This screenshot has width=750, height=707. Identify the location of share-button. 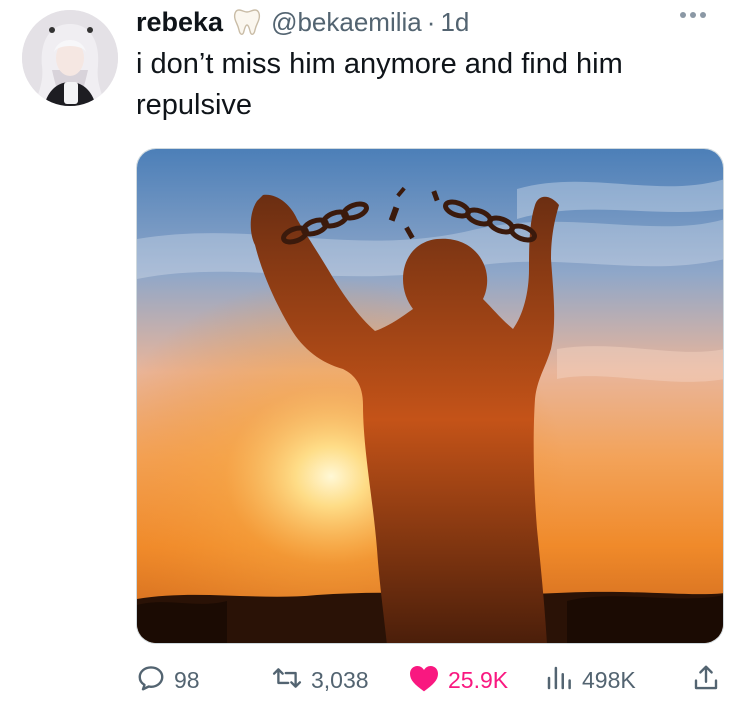
(706, 680).